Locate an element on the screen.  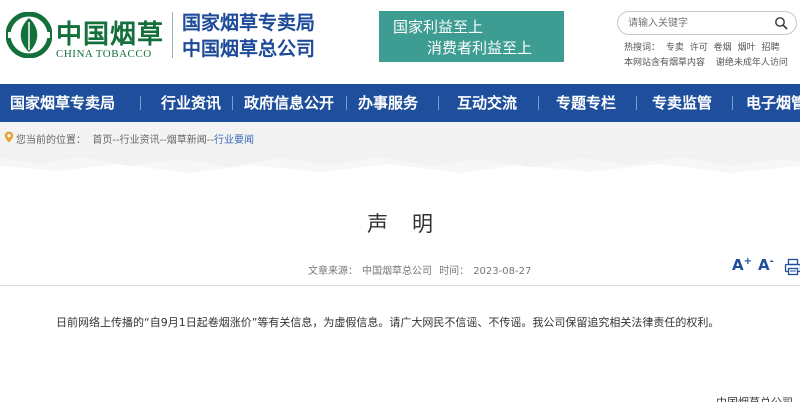
notice-text: 本网站含有烟草内容 is located at coordinates (665, 63).